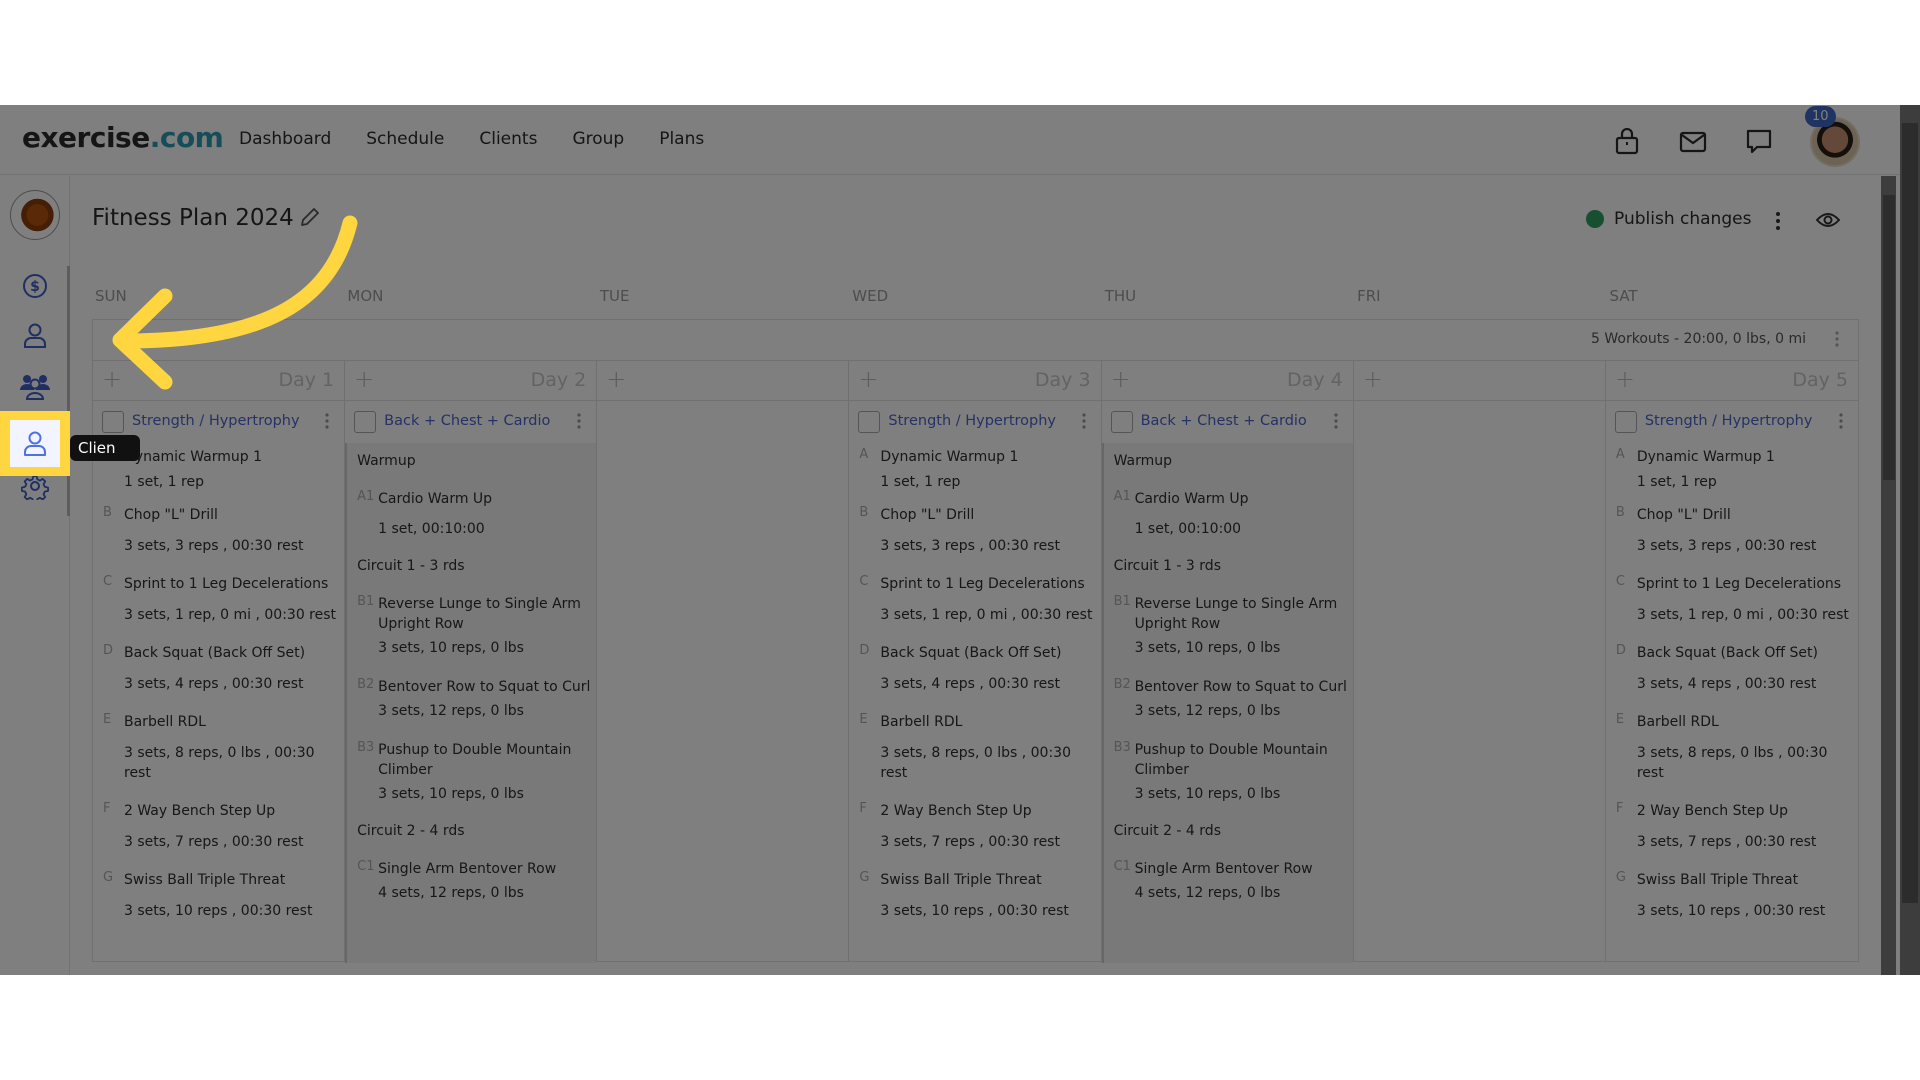 The height and width of the screenshot is (1080, 1920). Describe the element at coordinates (956, 811) in the screenshot. I see `exercise-name: 2 Way Bench Step Up` at that location.